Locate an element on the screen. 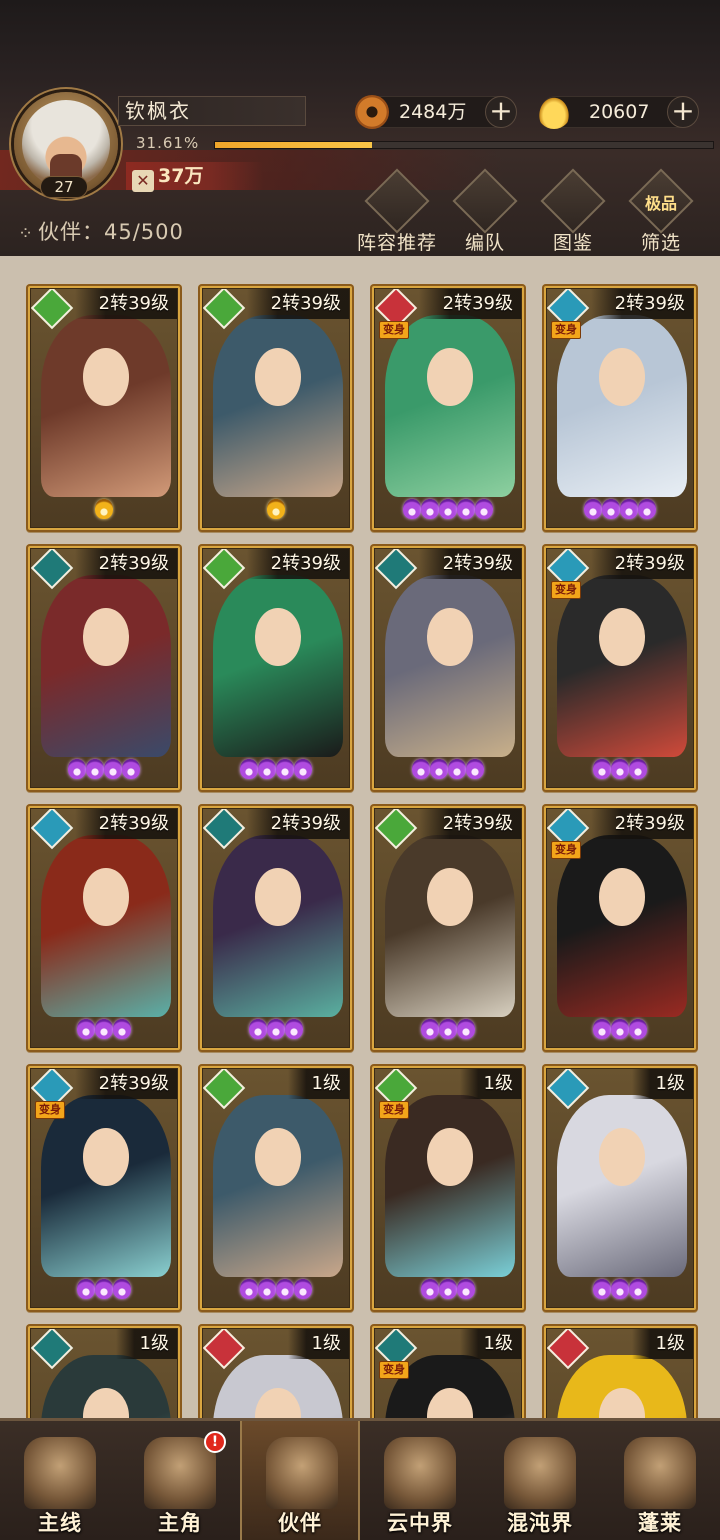 This screenshot has width=720, height=1540. formation-button: 编队 is located at coordinates (485, 211).